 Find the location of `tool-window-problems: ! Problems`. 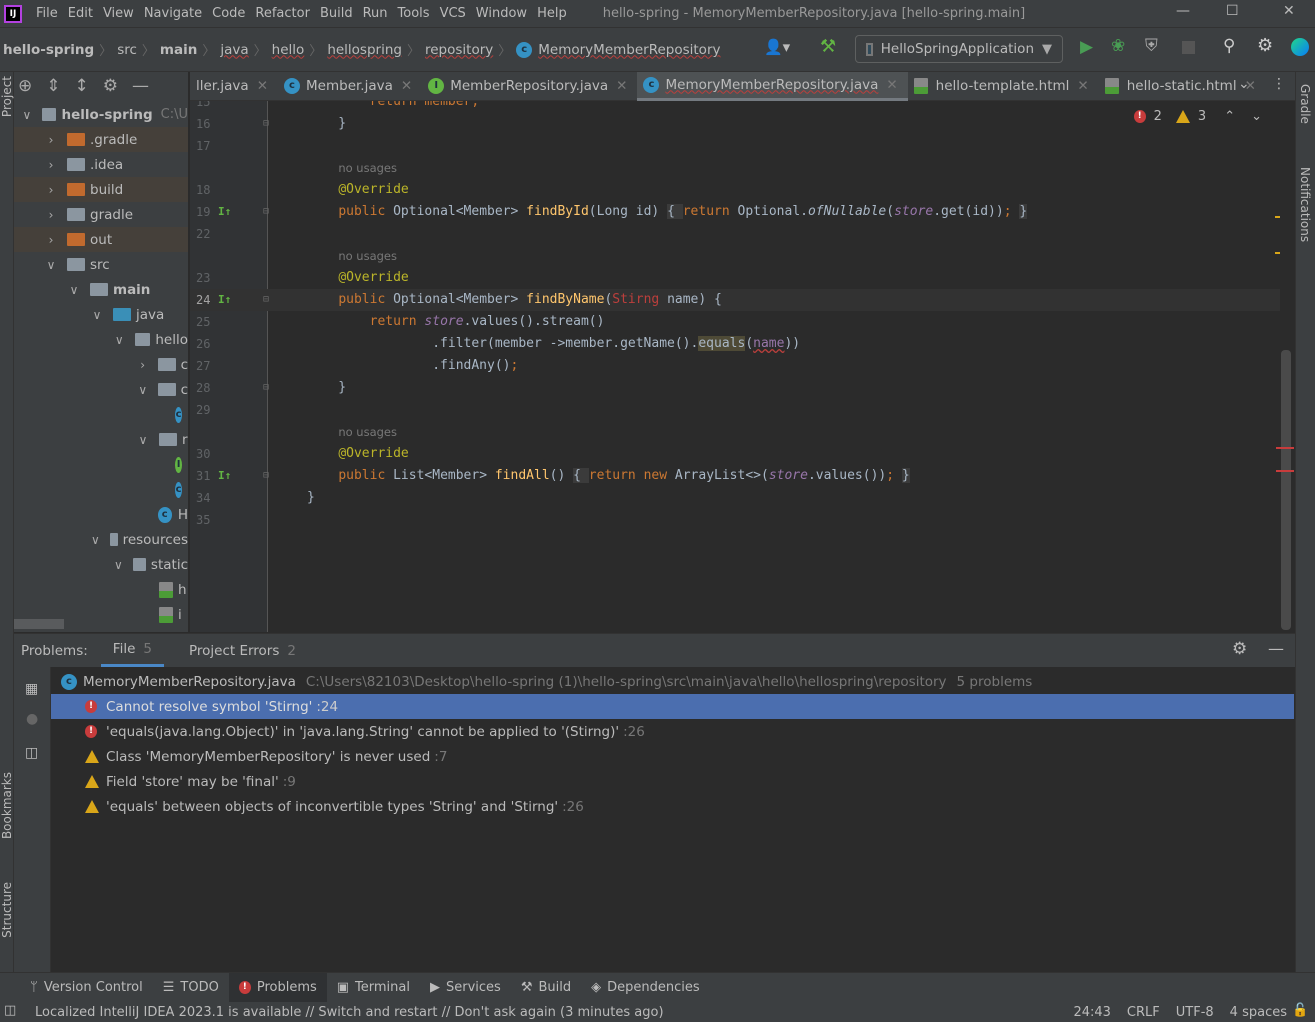

tool-window-problems: ! Problems is located at coordinates (277, 987).